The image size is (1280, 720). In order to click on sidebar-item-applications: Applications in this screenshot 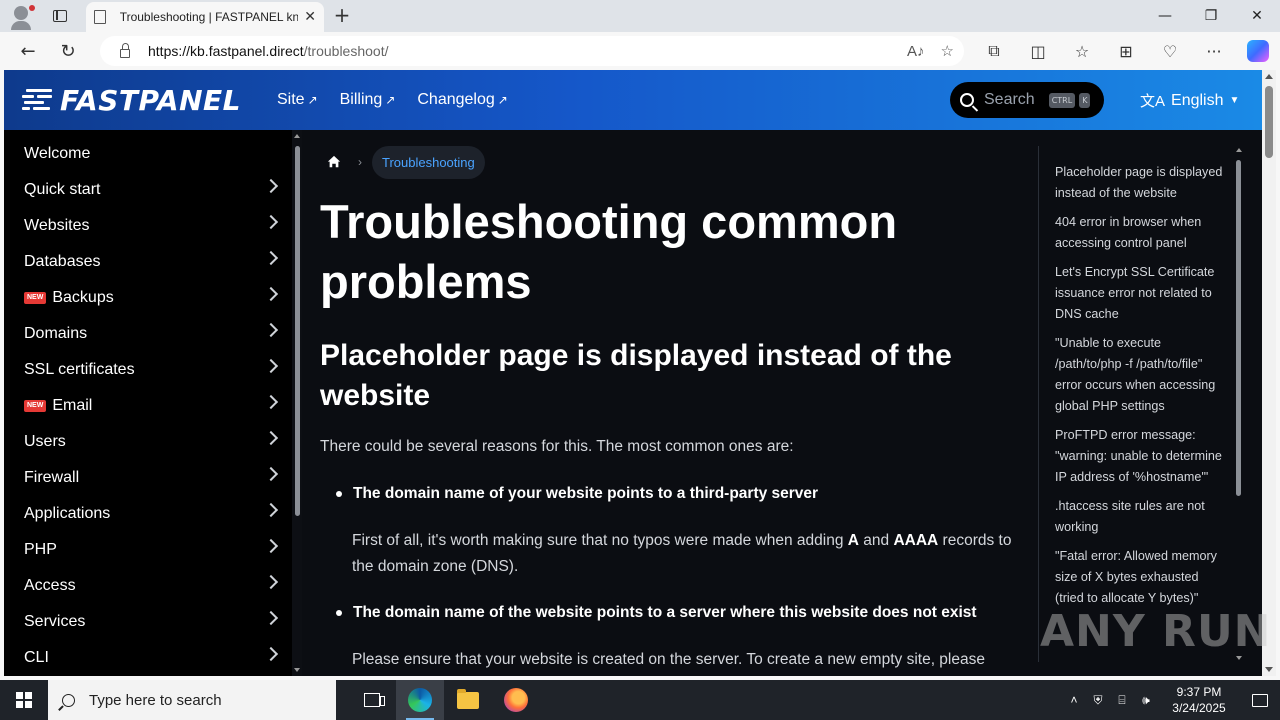, I will do `click(148, 514)`.